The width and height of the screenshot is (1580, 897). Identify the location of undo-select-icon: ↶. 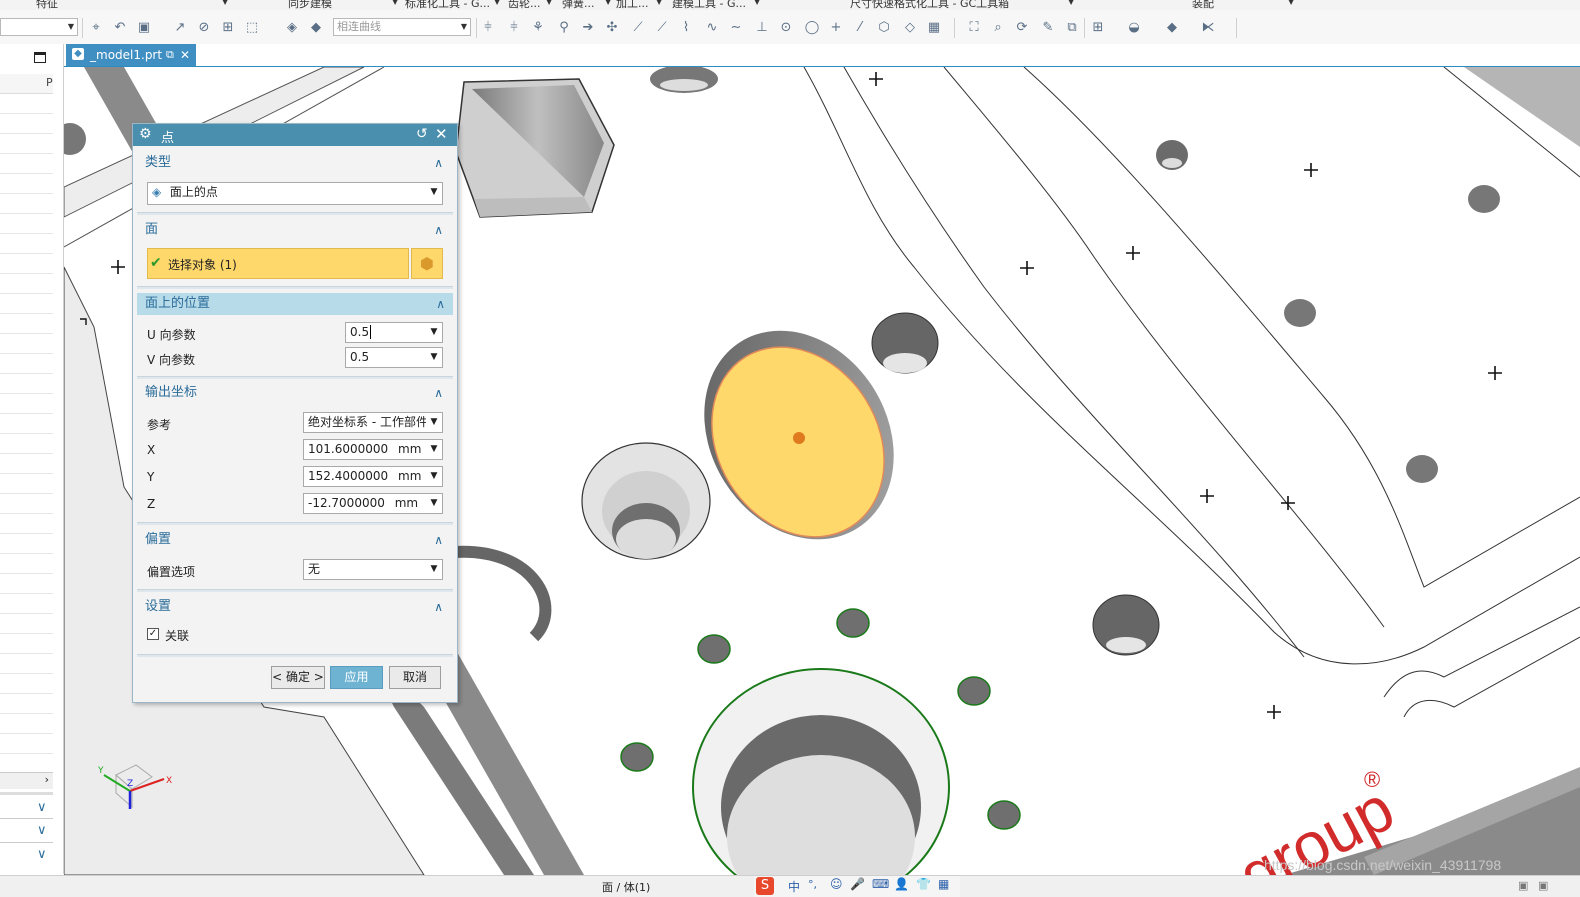
(120, 27).